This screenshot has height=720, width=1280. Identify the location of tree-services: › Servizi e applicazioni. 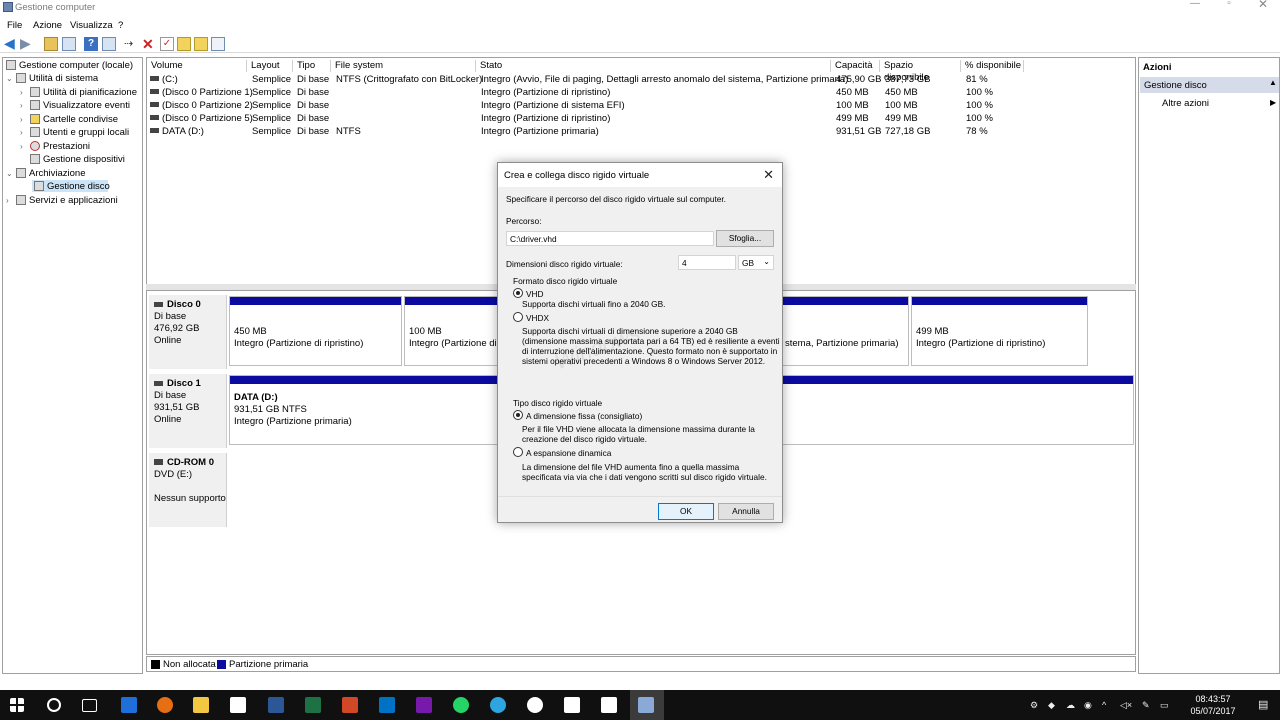
(62, 200).